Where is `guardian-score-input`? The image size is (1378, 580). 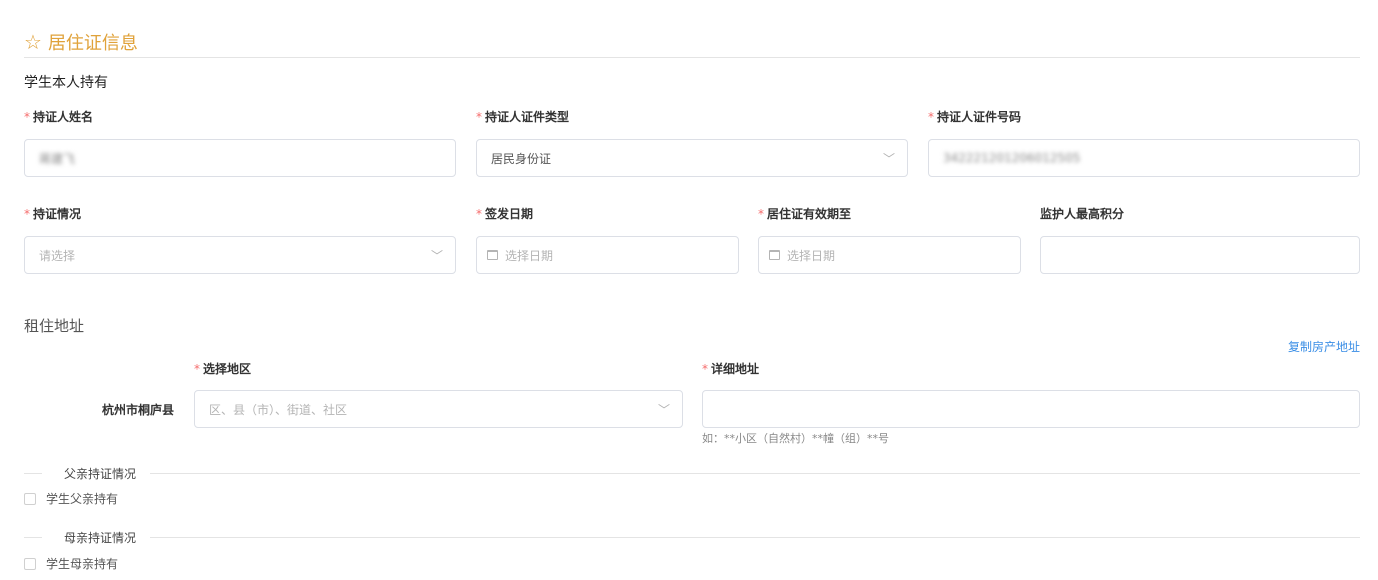 guardian-score-input is located at coordinates (1200, 255).